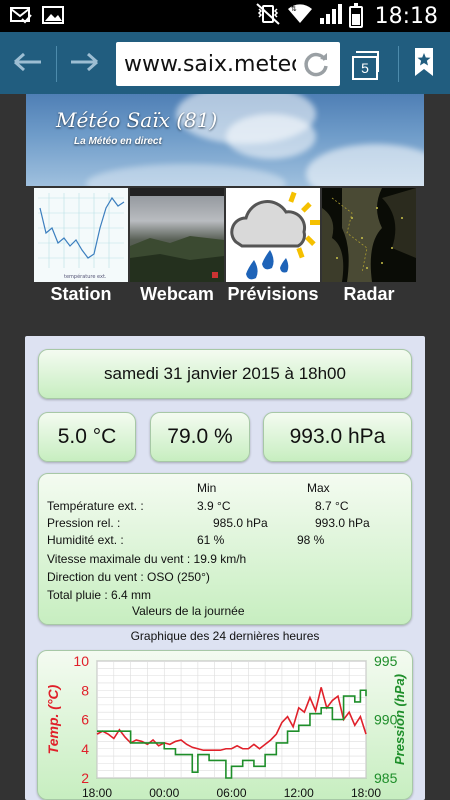 This screenshot has width=450, height=800. I want to click on pressure-label: Pression rel. :, so click(84, 523).